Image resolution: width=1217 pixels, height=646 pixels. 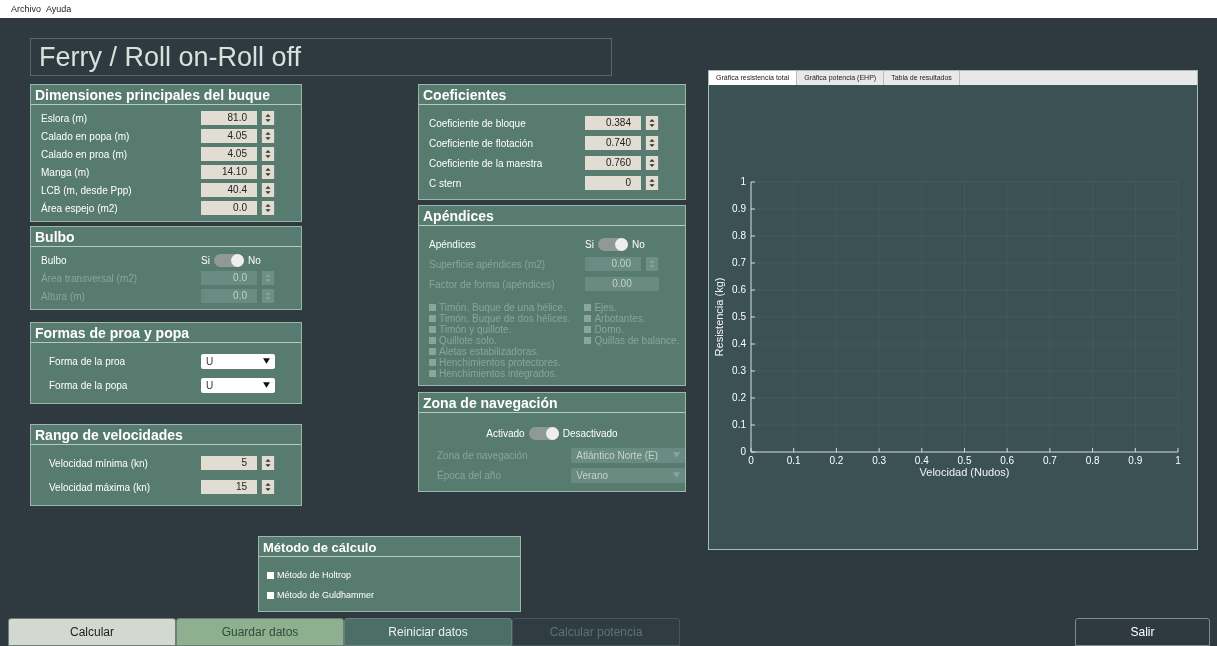 What do you see at coordinates (59, 9) in the screenshot?
I see `menu-item: Ayuda` at bounding box center [59, 9].